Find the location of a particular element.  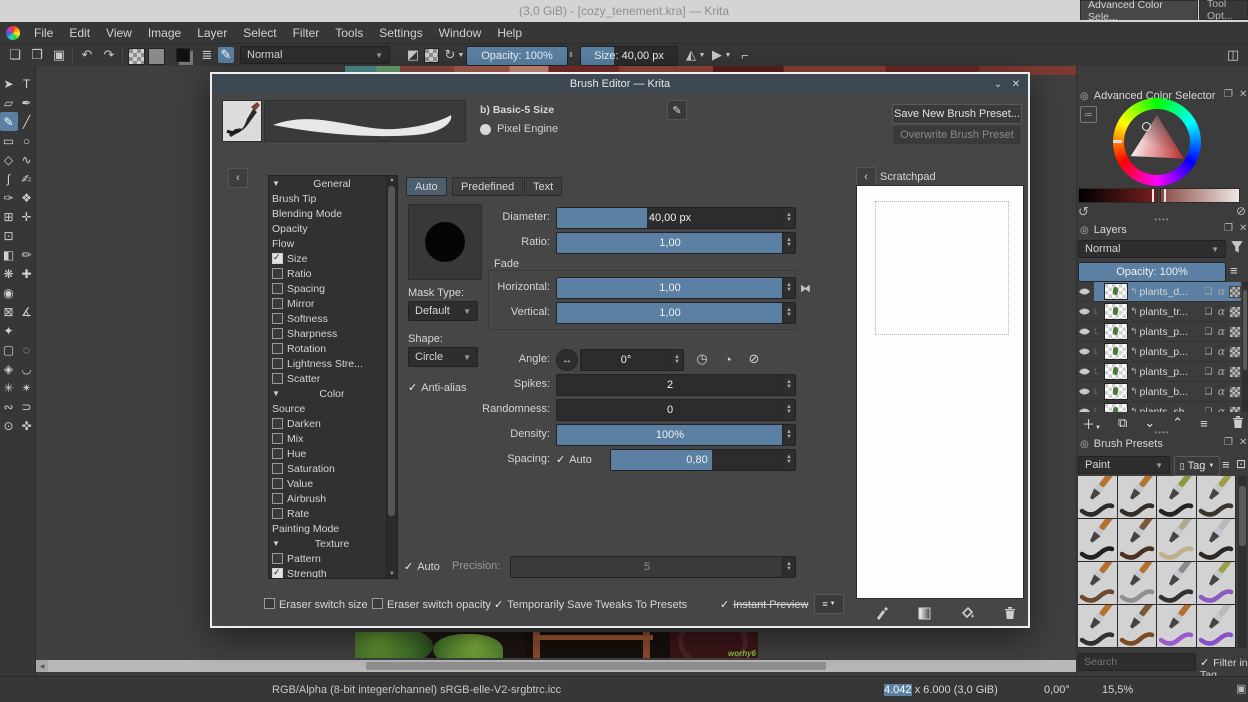

move-tool: ✛ is located at coordinates (27, 216).